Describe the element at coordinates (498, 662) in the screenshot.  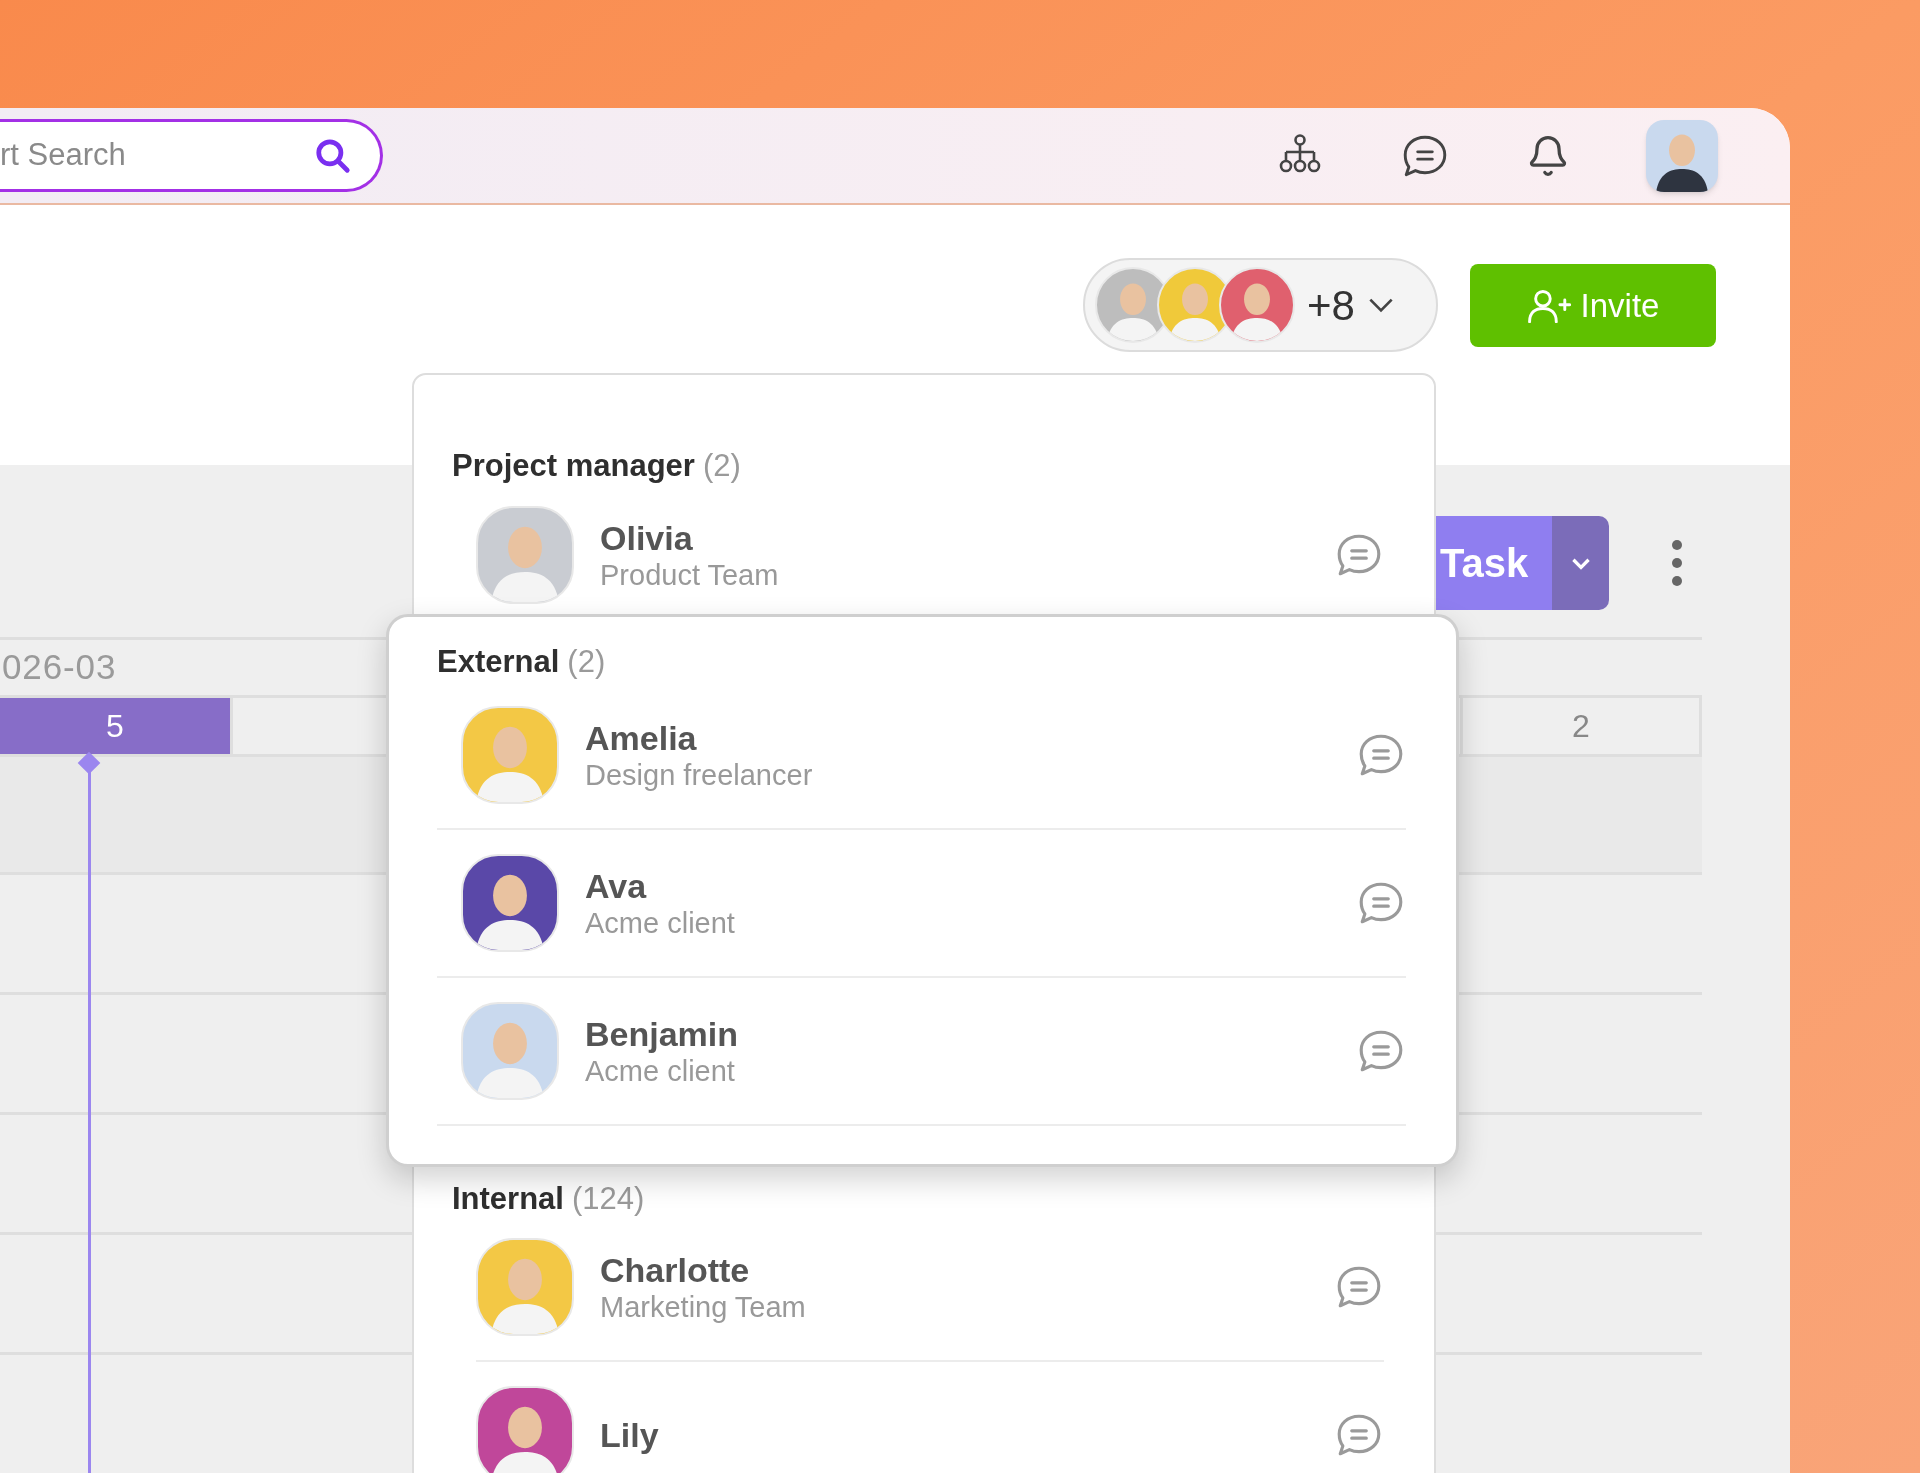
I see `group-title: External` at that location.